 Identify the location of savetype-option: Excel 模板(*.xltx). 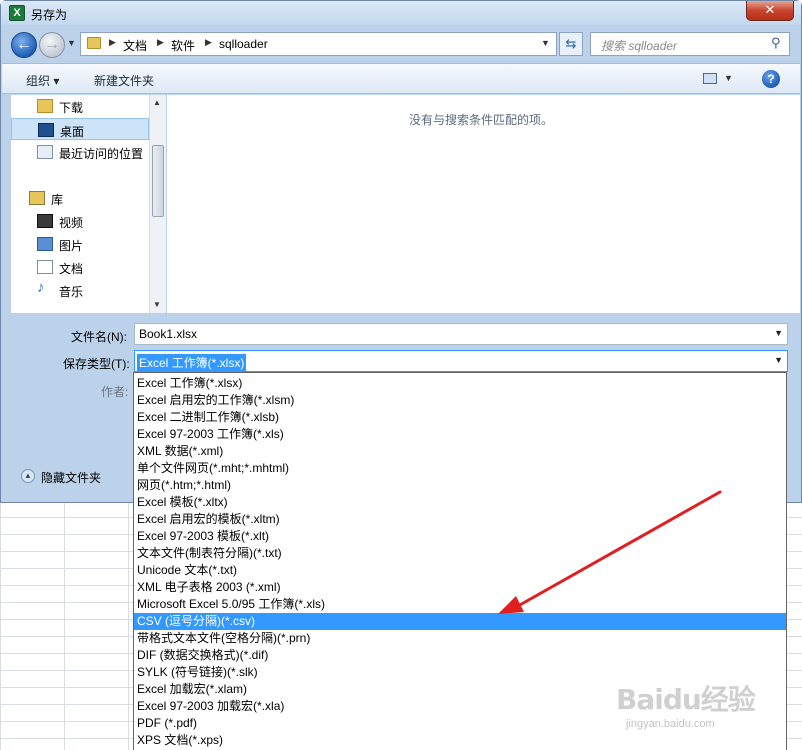
(460, 502).